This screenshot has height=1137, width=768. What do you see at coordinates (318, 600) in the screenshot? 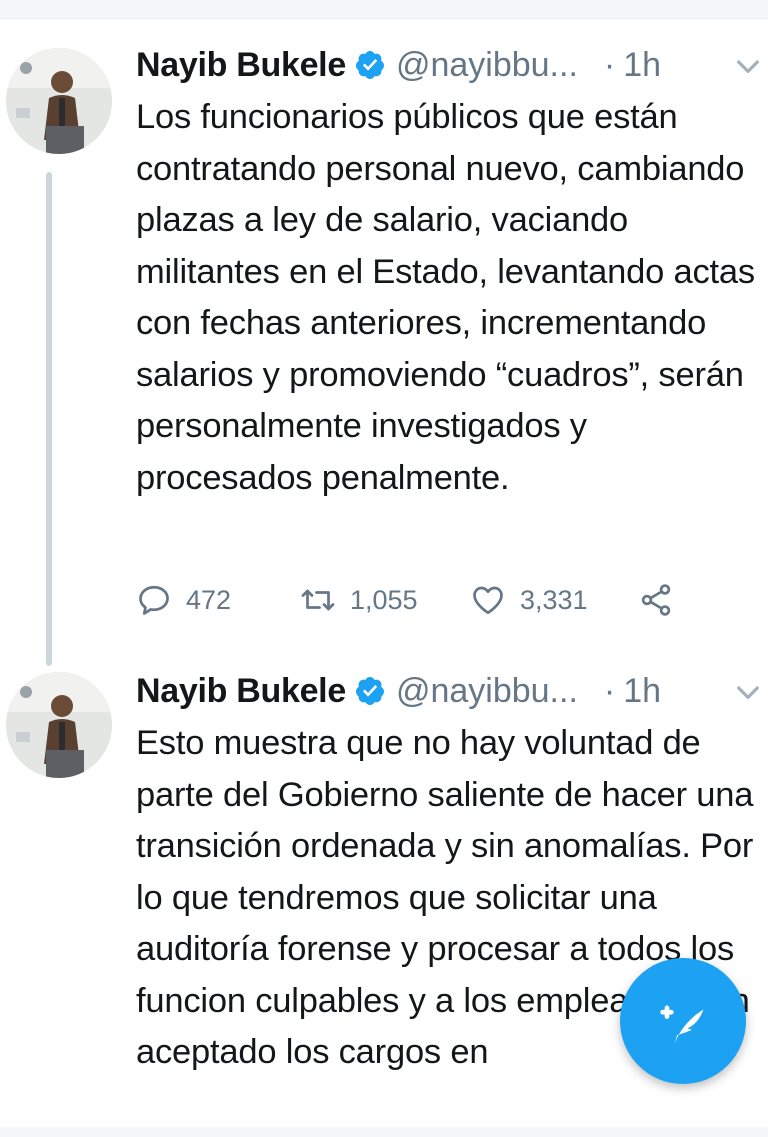
I see `retweet-icon` at bounding box center [318, 600].